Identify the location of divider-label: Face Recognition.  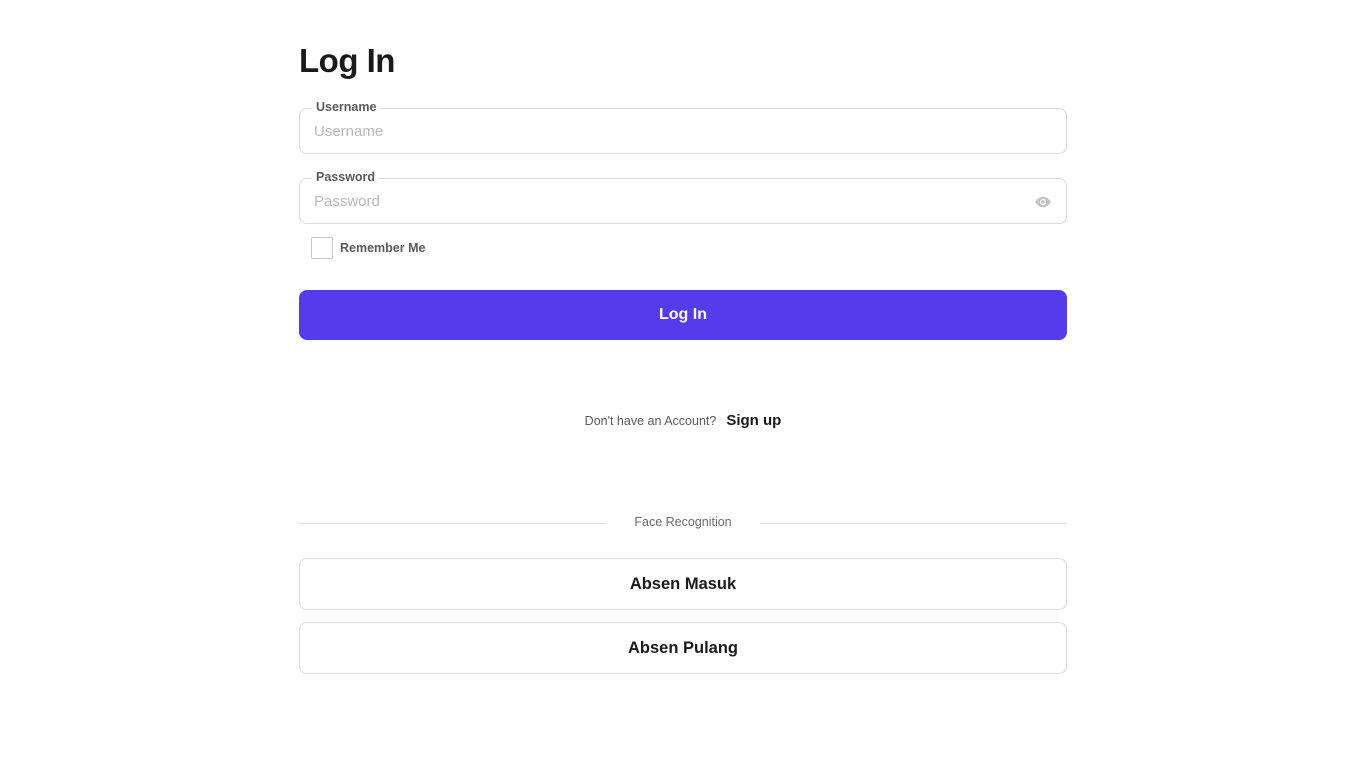
(683, 522).